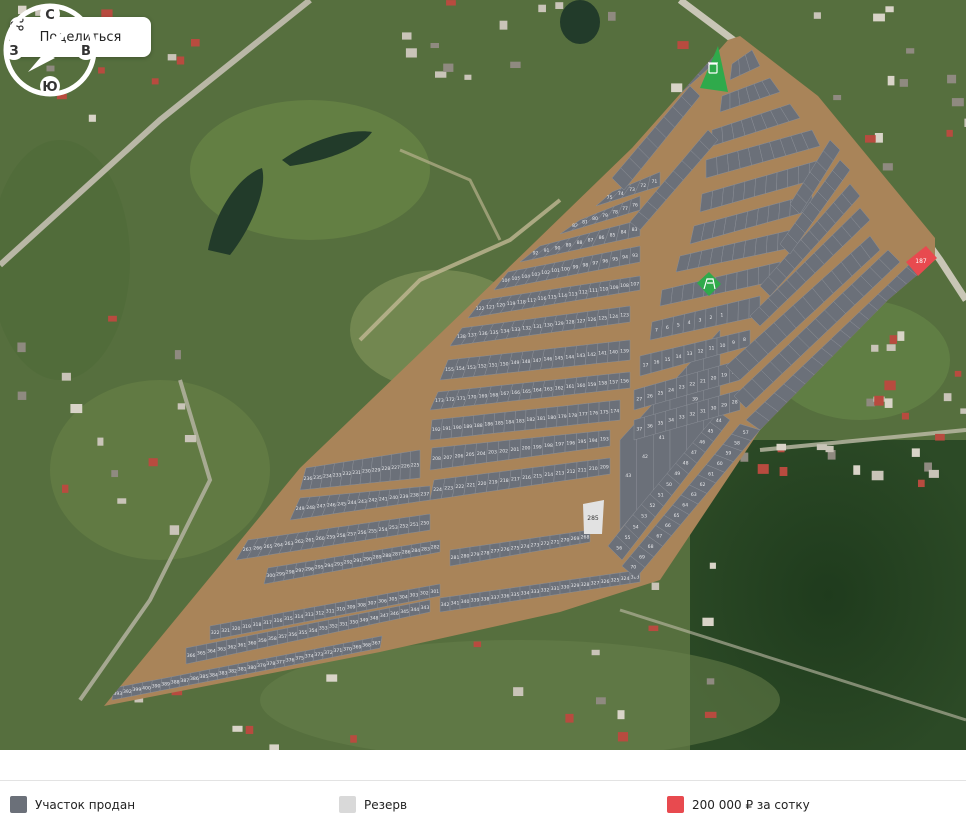 The image size is (966, 834). What do you see at coordinates (372, 604) in the screenshot?
I see `plot-number: 307` at bounding box center [372, 604].